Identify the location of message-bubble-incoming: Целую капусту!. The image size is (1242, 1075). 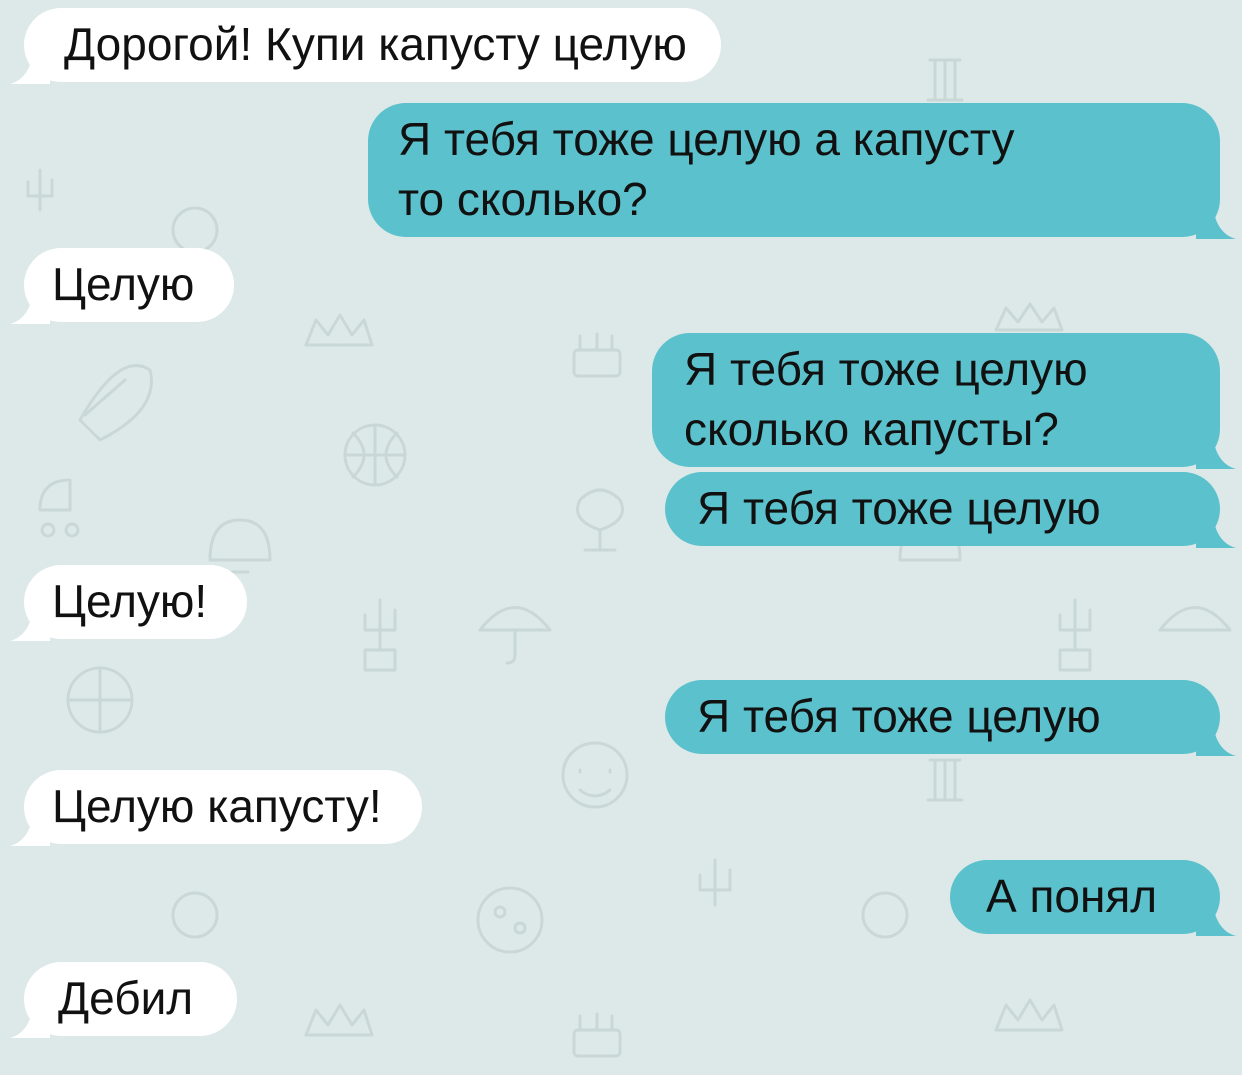
(216, 808).